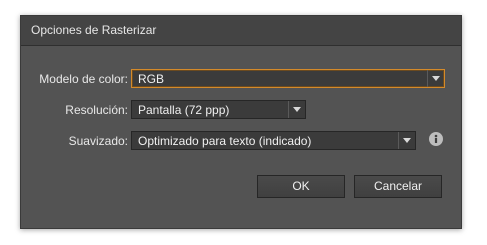 Image resolution: width=487 pixels, height=245 pixels. I want to click on antialiasing-select: Optimizado para texto (indicado), so click(273, 140).